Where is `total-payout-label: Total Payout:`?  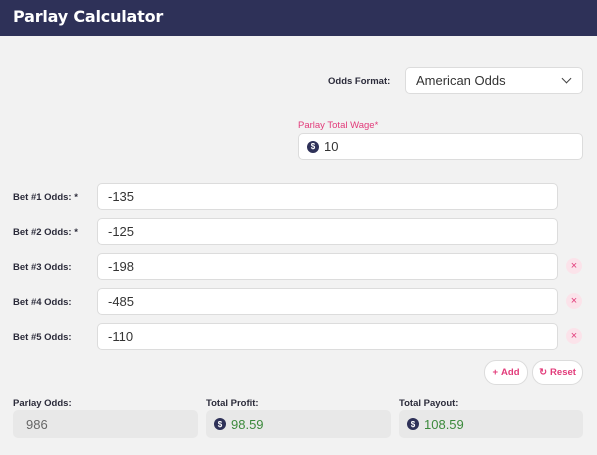
total-payout-label: Total Payout: is located at coordinates (429, 403).